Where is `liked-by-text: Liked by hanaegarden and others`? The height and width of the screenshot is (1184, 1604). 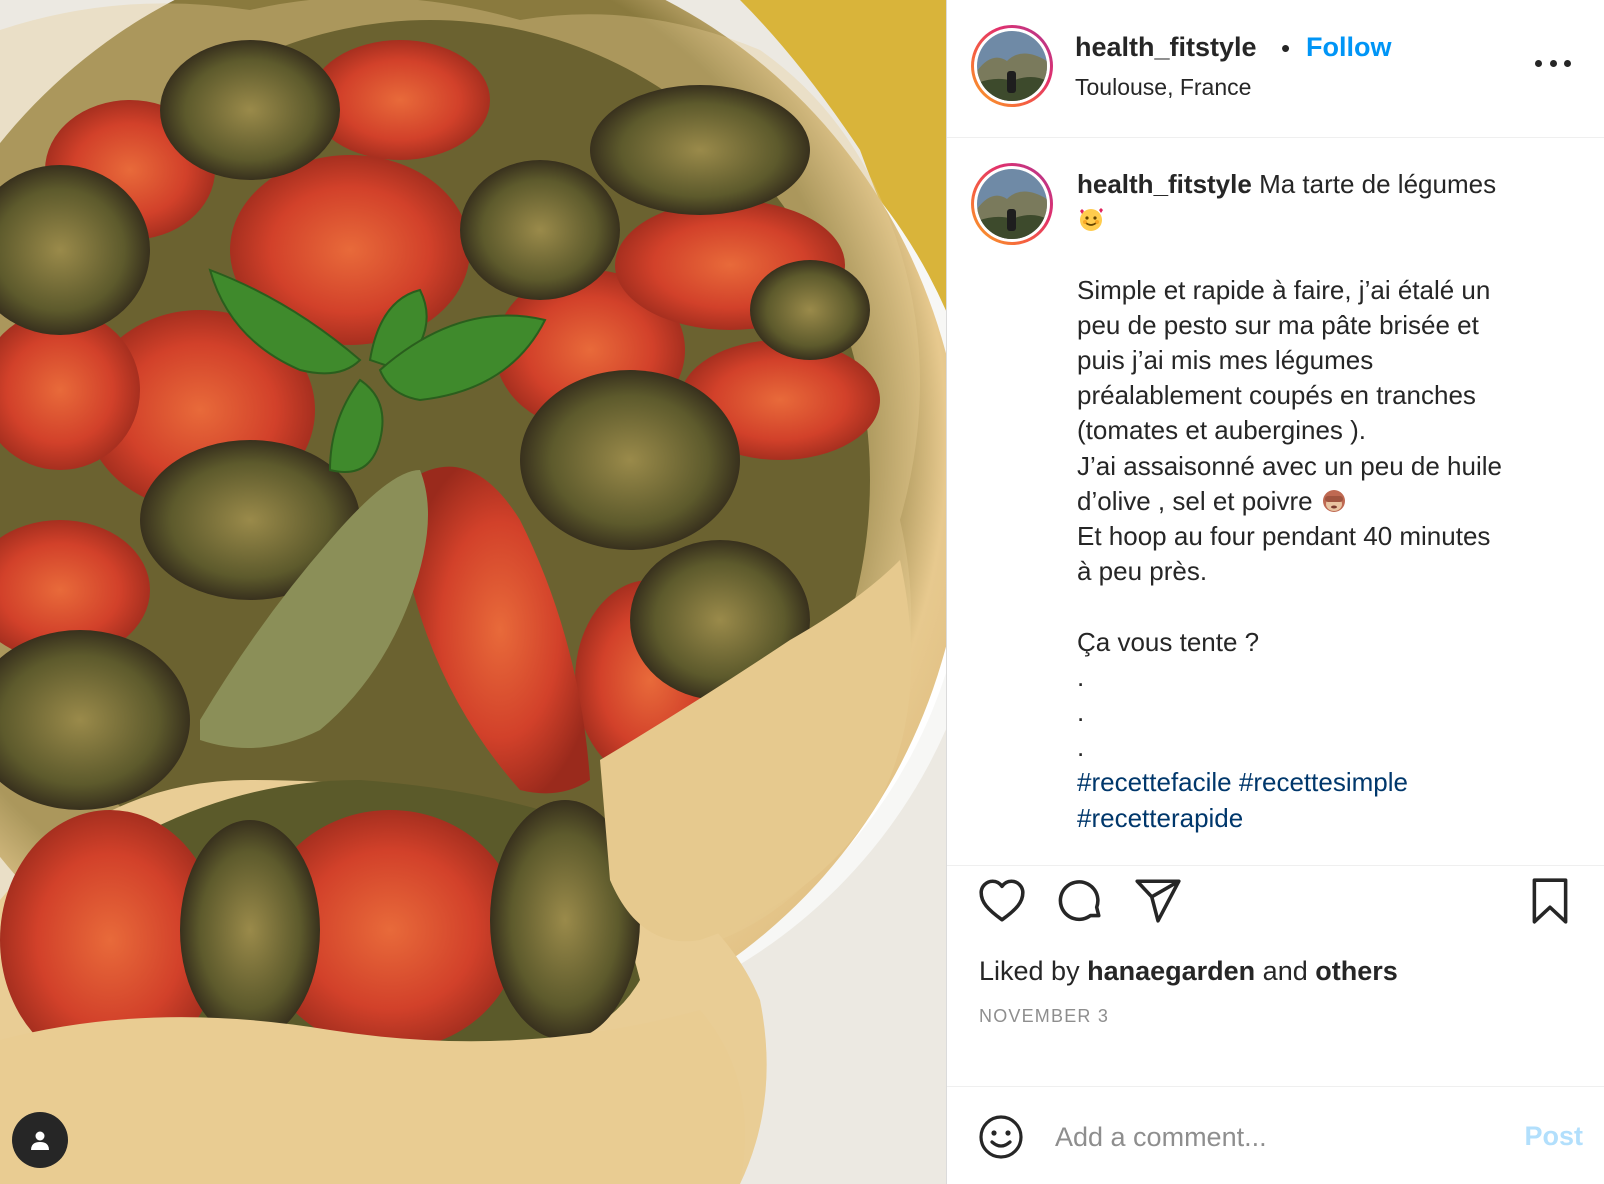 liked-by-text: Liked by hanaegarden and others is located at coordinates (1188, 971).